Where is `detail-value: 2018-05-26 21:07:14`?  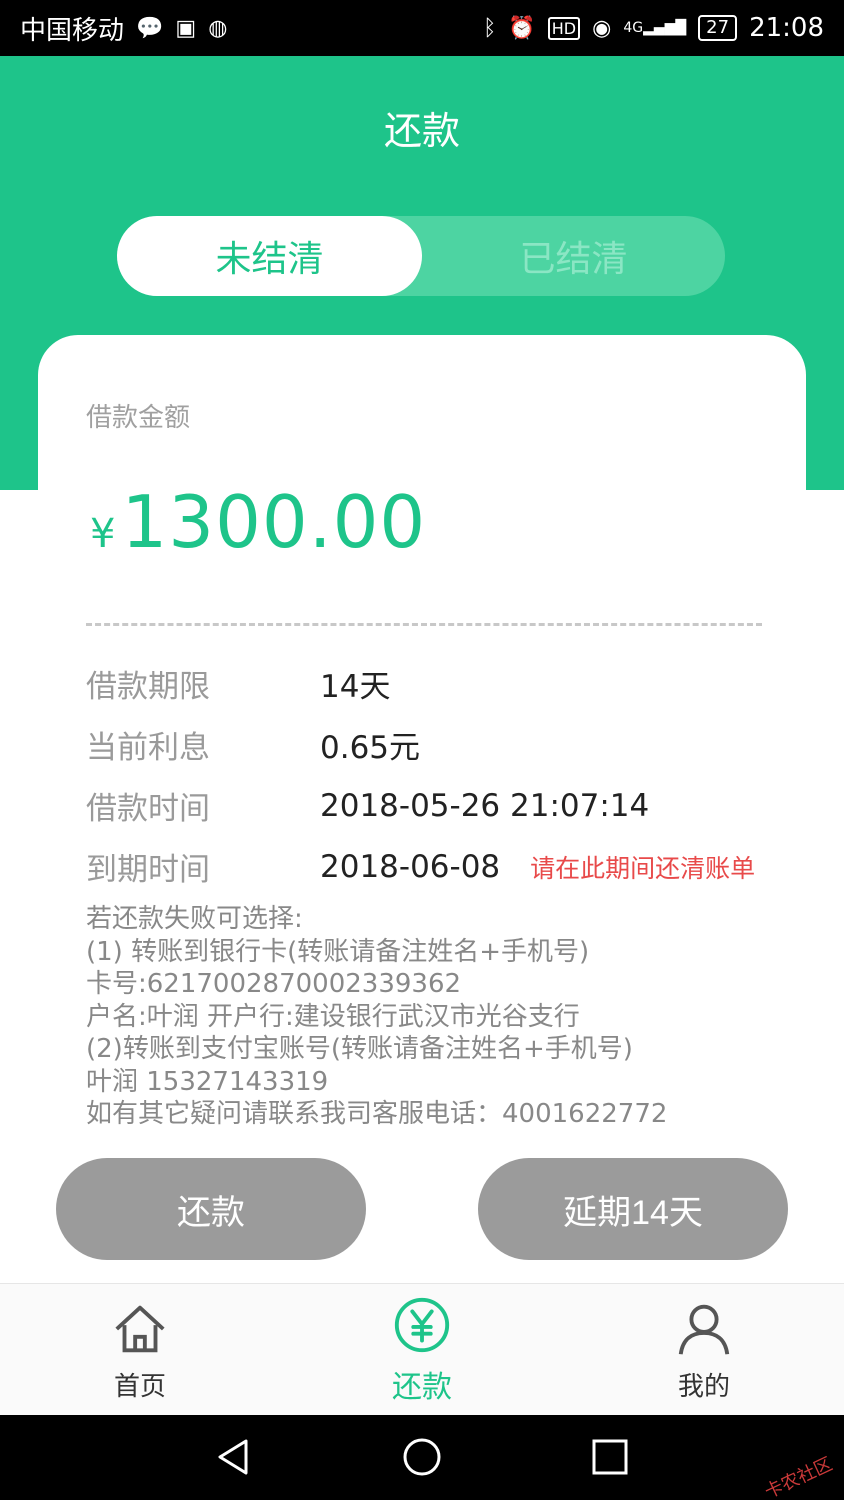
detail-value: 2018-05-26 21:07:14 is located at coordinates (485, 805).